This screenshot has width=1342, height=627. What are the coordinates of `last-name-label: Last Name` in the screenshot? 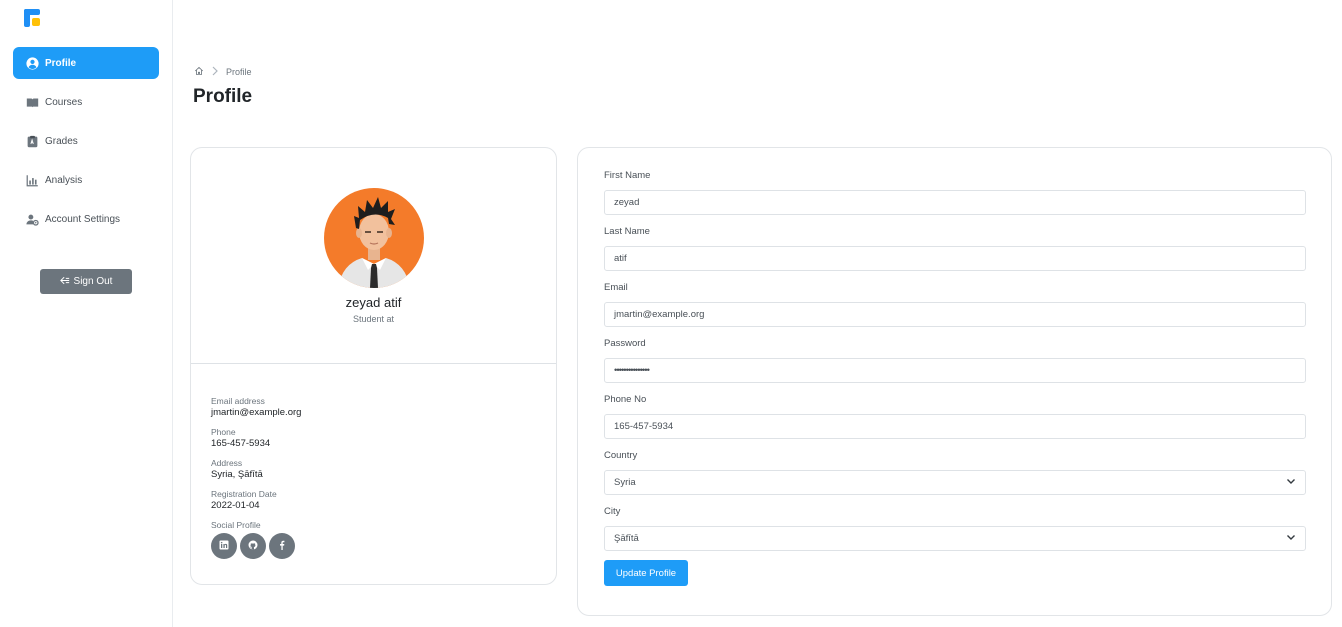 It's located at (627, 231).